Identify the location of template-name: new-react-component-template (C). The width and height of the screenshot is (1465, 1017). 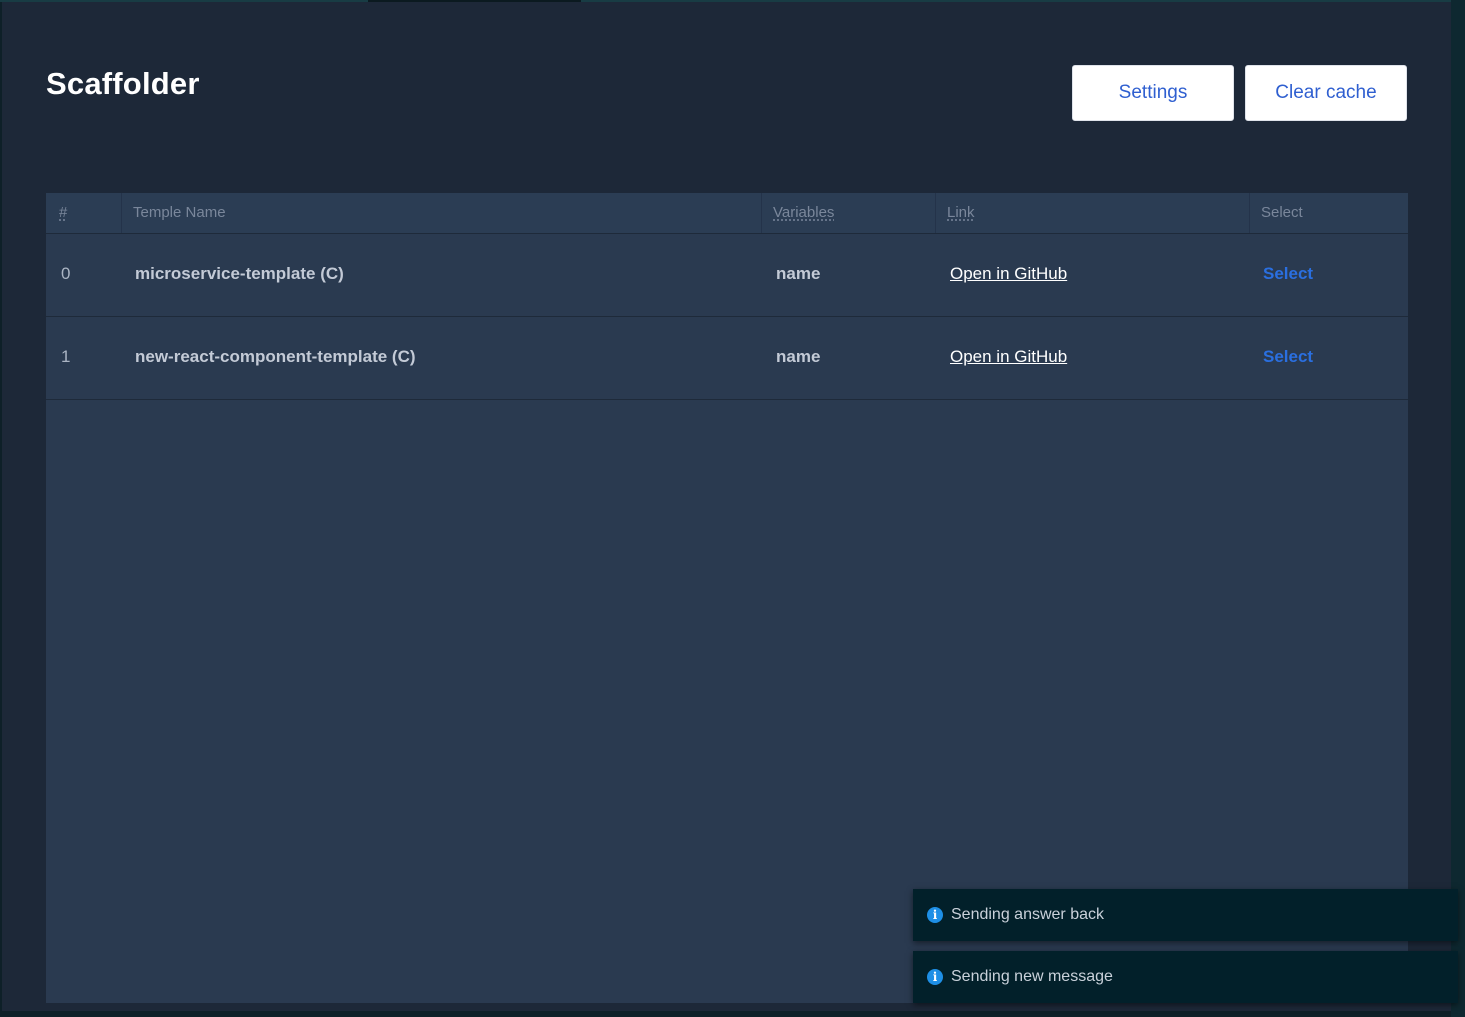
(275, 356).